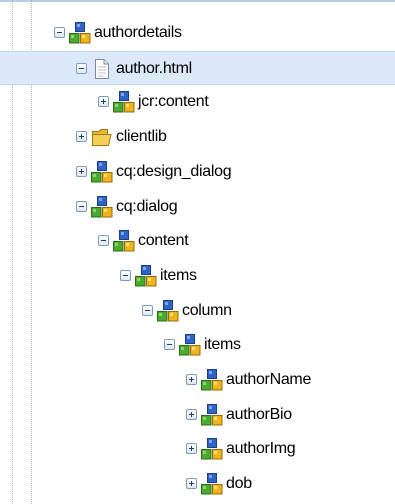  What do you see at coordinates (197, 484) in the screenshot?
I see `tree-node: dob` at bounding box center [197, 484].